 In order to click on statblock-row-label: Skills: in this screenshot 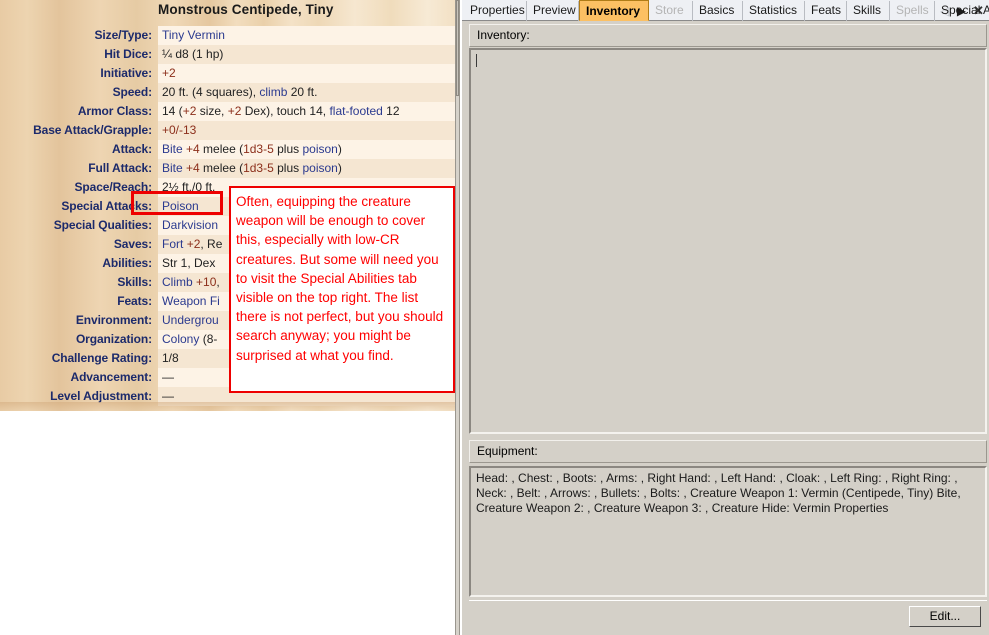, I will do `click(134, 282)`.